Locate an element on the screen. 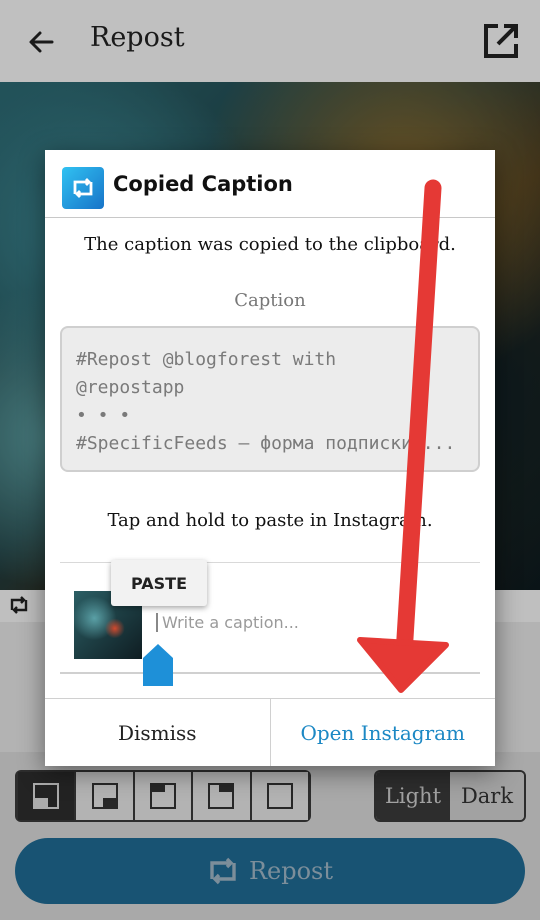 Image resolution: width=540 pixels, height=920 pixels. text-cursor-handle-icon is located at coordinates (158, 665).